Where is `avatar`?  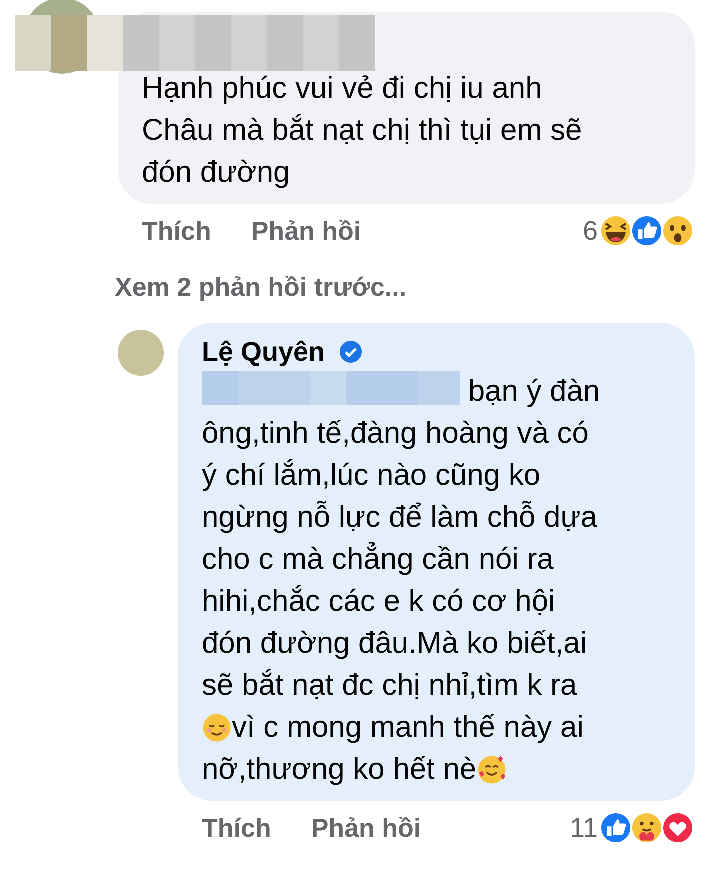
avatar is located at coordinates (141, 353).